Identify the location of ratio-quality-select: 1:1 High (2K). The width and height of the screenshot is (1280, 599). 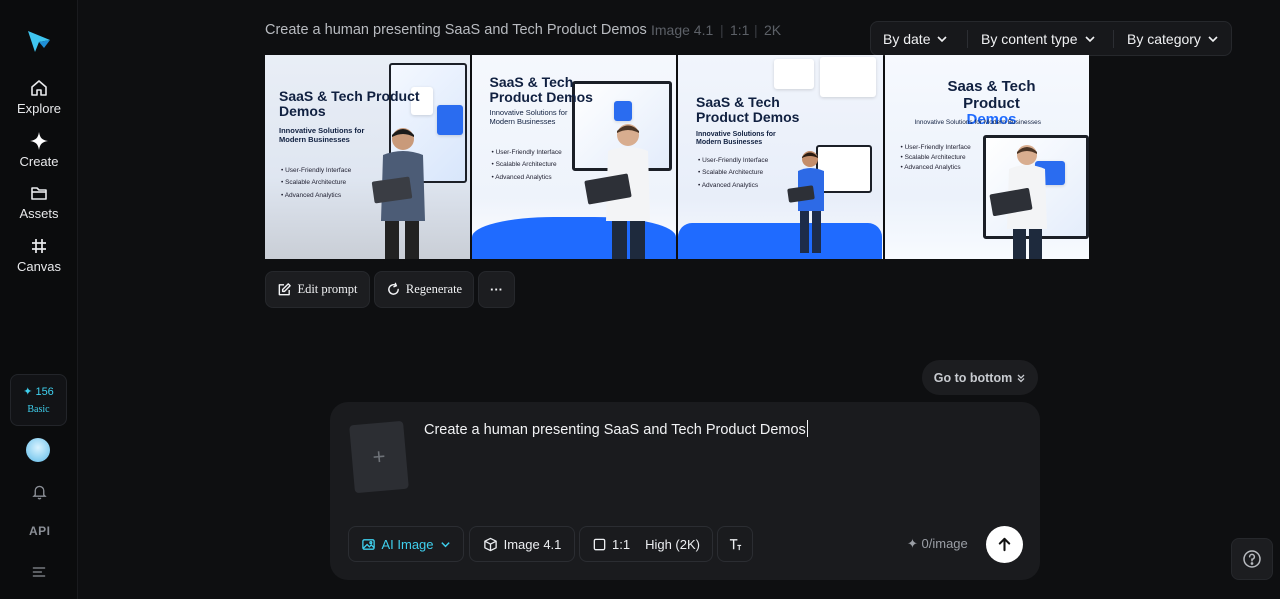
(646, 544).